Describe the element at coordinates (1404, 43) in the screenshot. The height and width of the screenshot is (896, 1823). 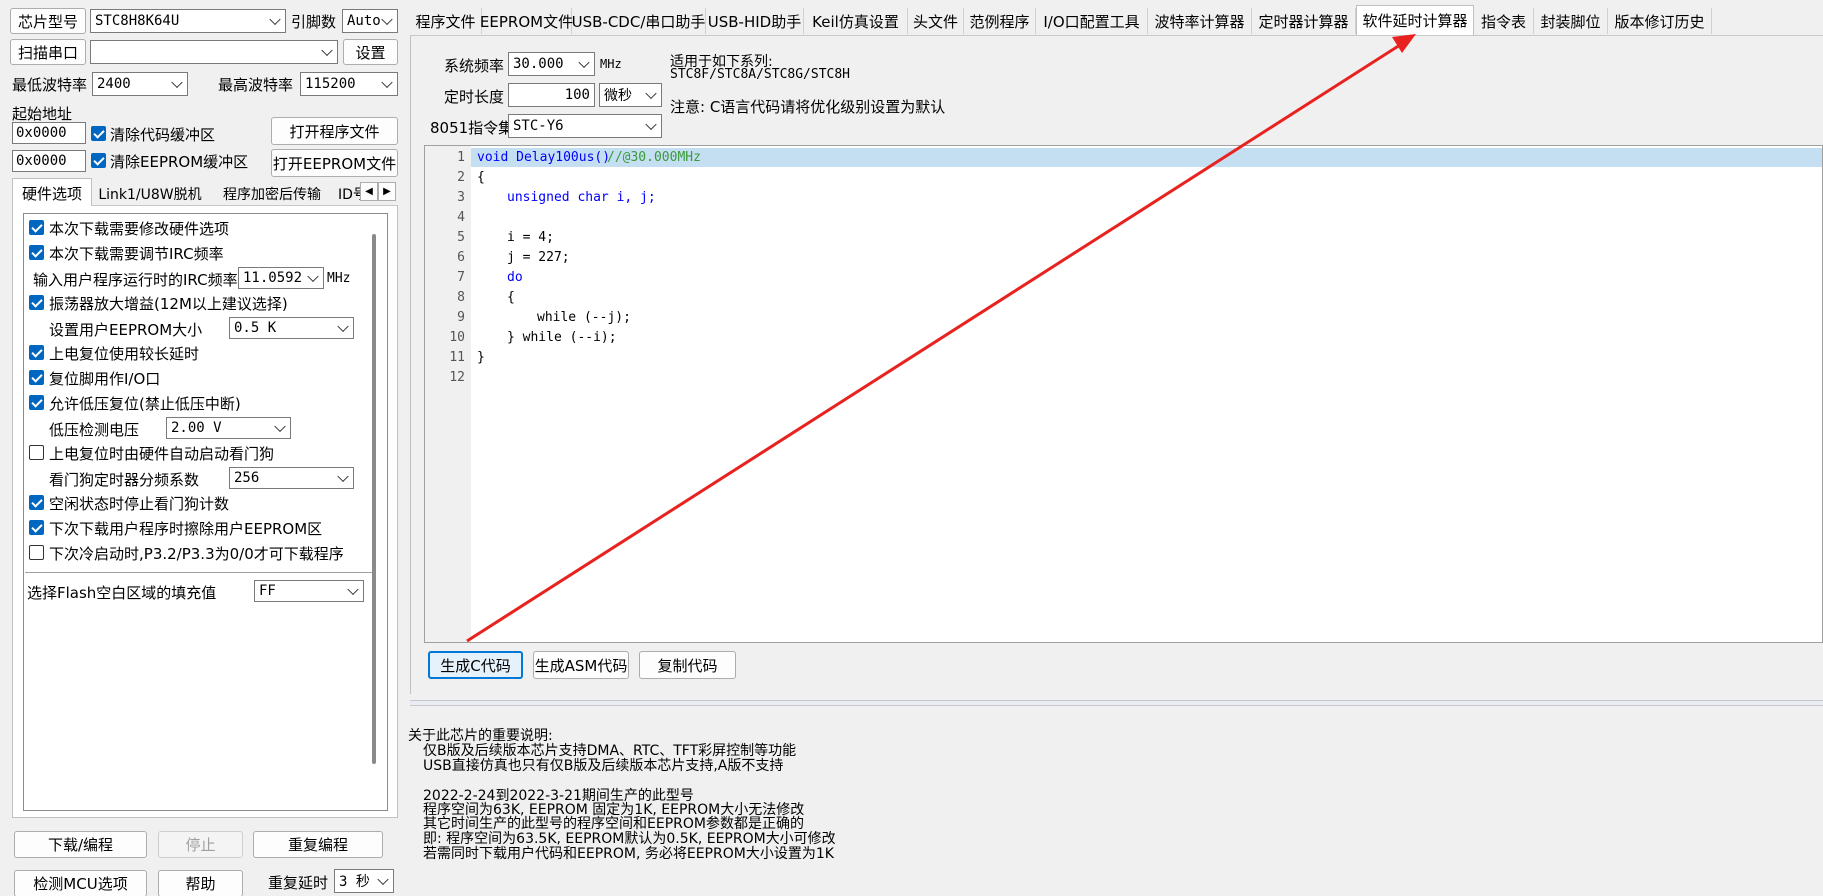
I see `arrow-head` at that location.